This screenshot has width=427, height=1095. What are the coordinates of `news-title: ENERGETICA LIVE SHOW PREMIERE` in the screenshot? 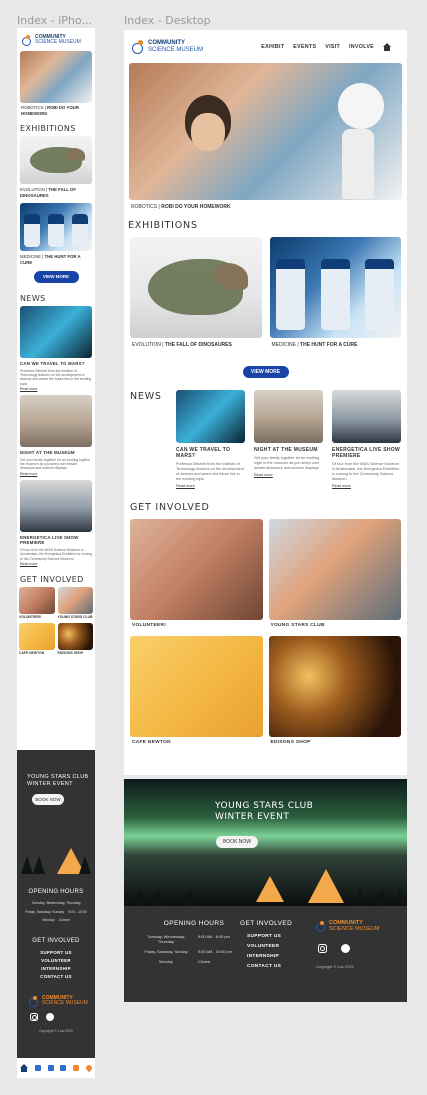 It's located at (49, 540).